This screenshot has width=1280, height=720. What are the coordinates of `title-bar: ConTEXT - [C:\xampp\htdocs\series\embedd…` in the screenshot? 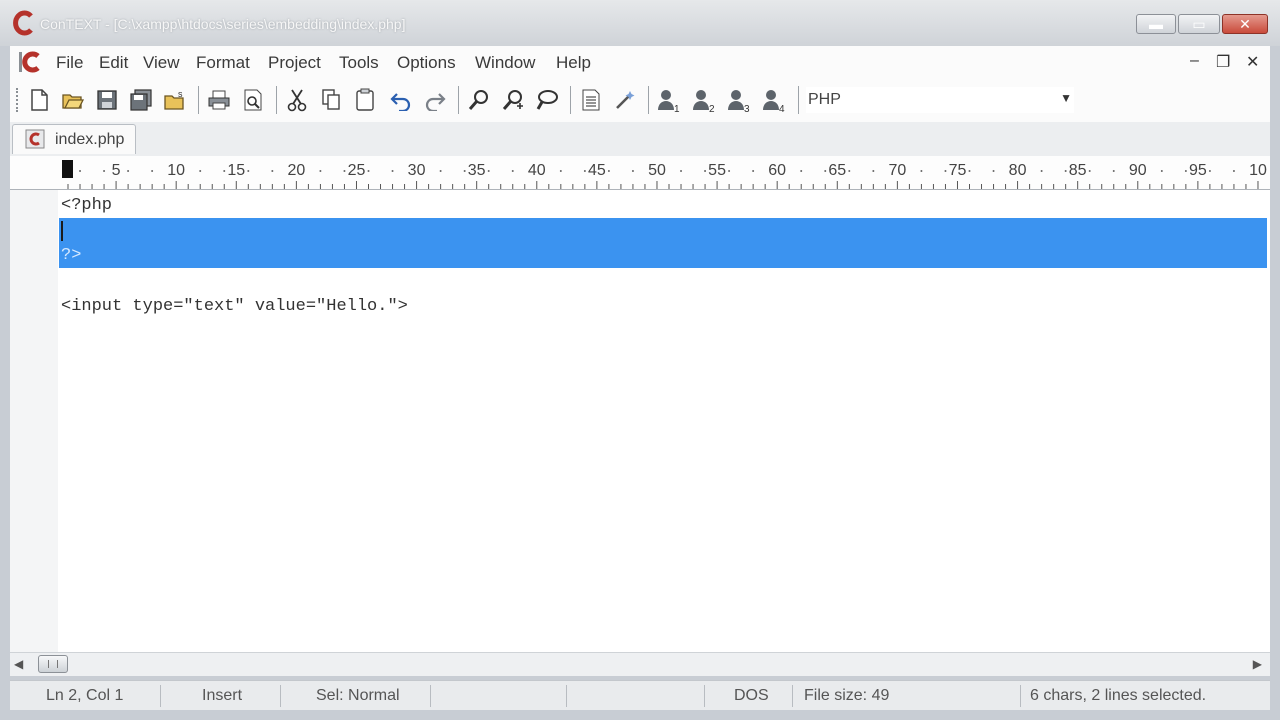 It's located at (640, 23).